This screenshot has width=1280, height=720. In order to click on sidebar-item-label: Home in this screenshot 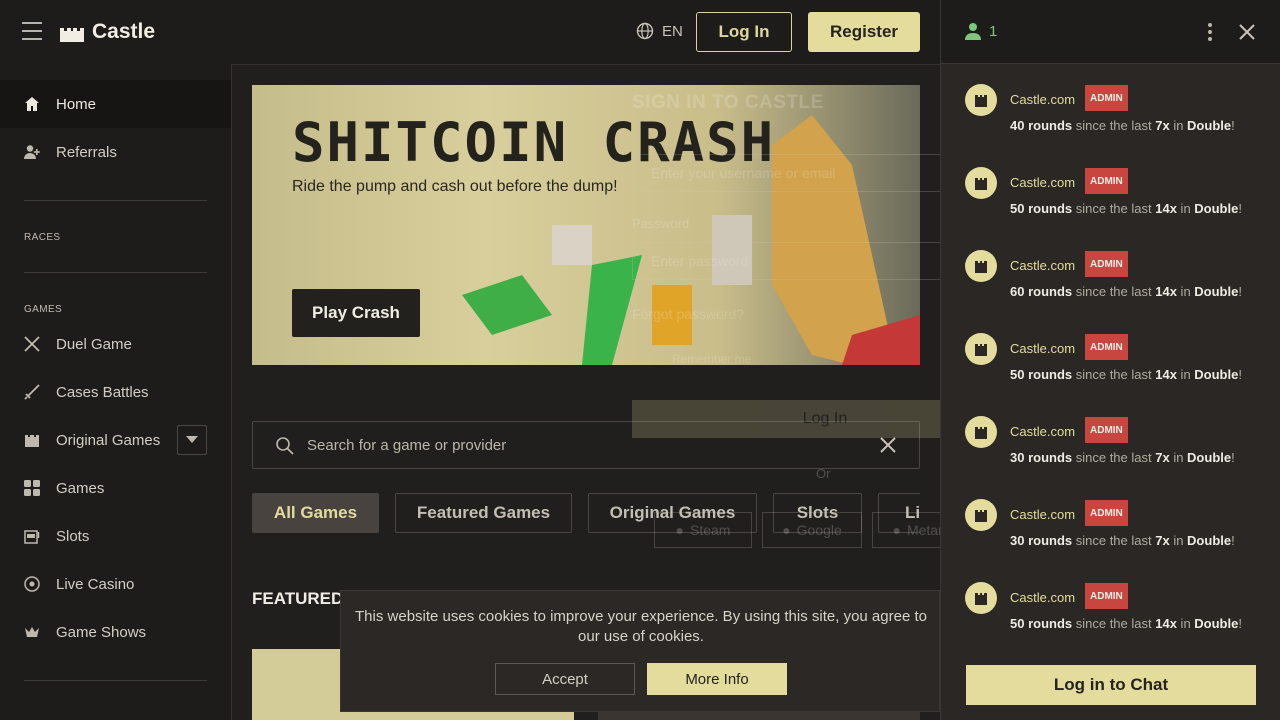, I will do `click(76, 104)`.